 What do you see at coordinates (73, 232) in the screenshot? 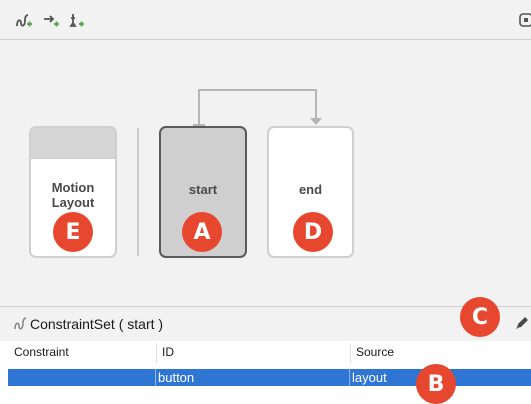
I see `callout-badge-e: E` at bounding box center [73, 232].